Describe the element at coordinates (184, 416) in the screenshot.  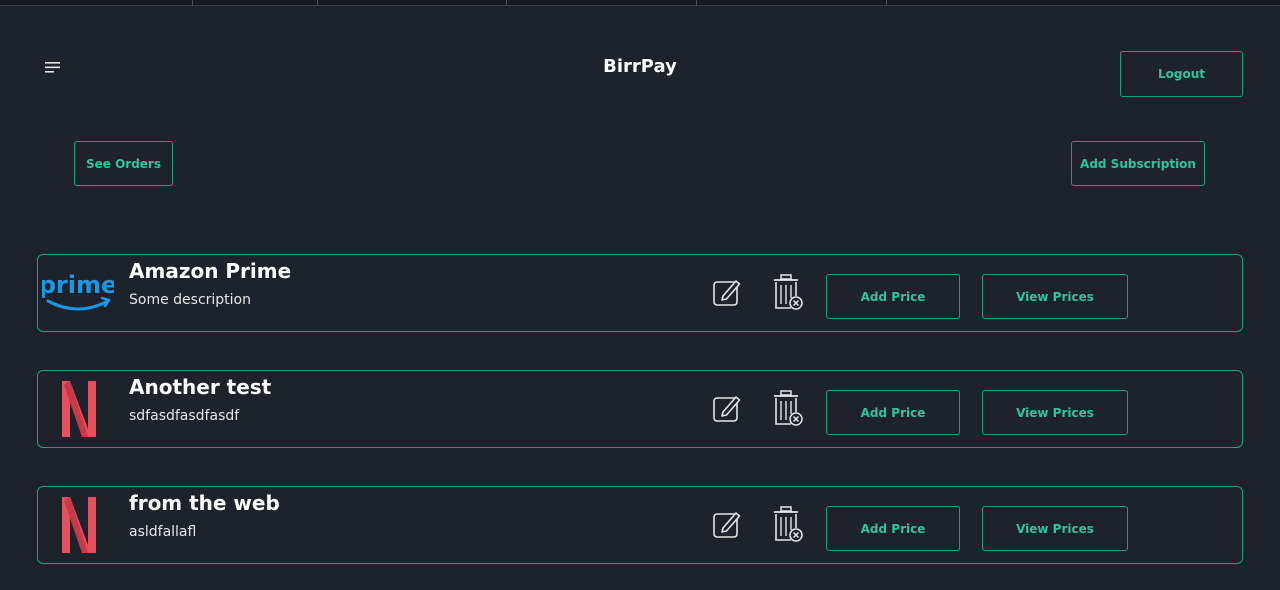
I see `subscription-description: sdfasdfasdfasdf` at that location.